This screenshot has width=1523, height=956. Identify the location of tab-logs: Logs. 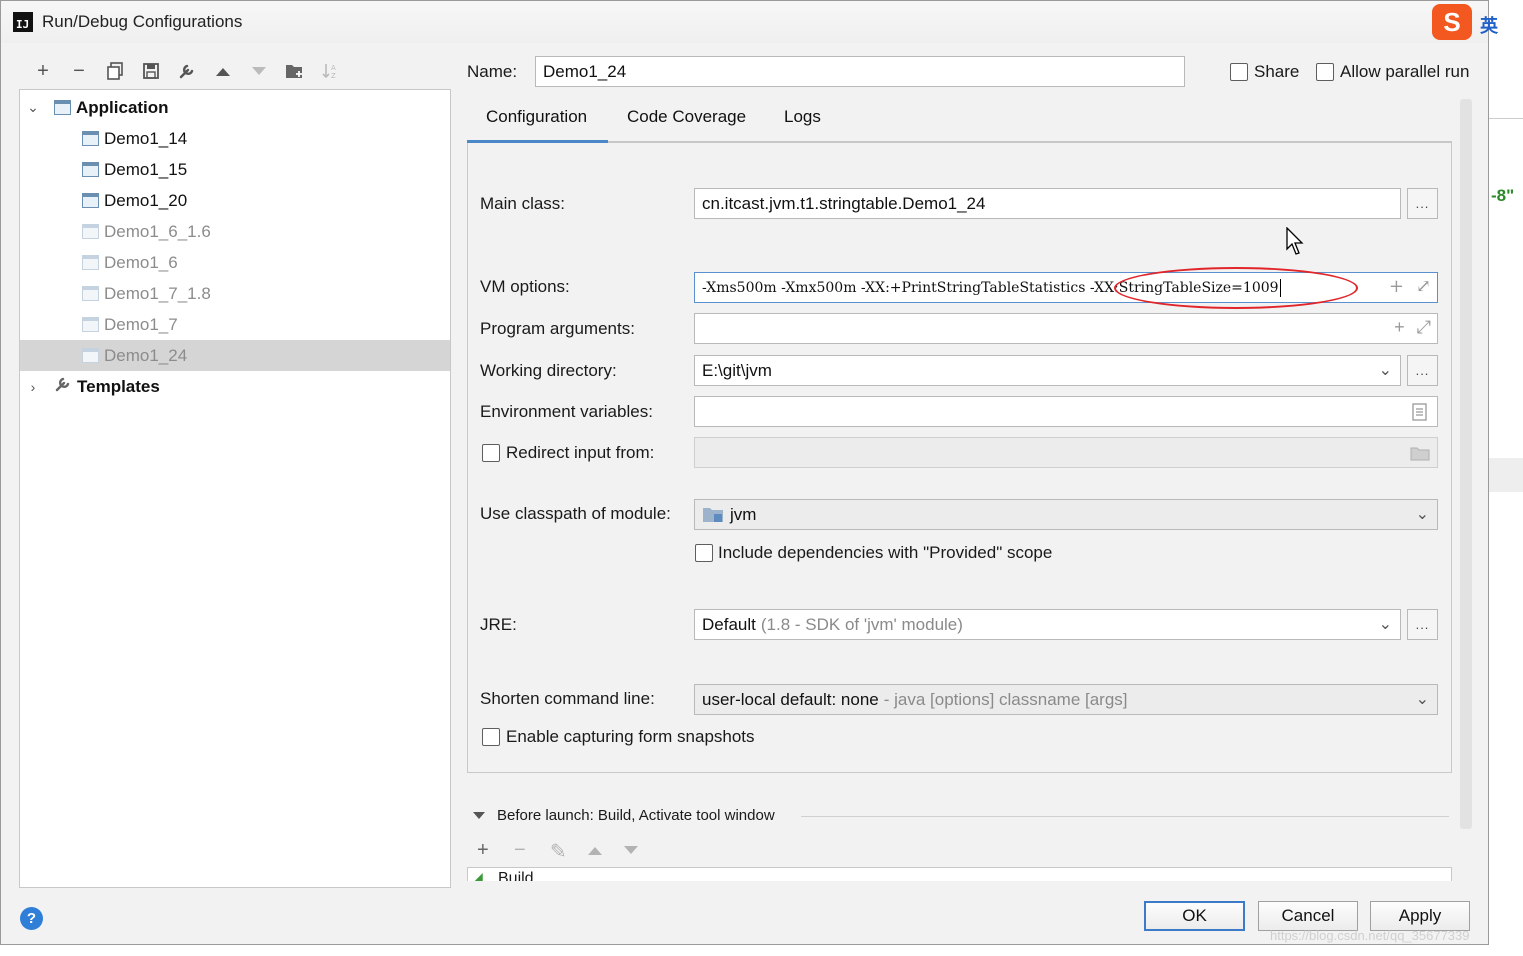
(802, 117).